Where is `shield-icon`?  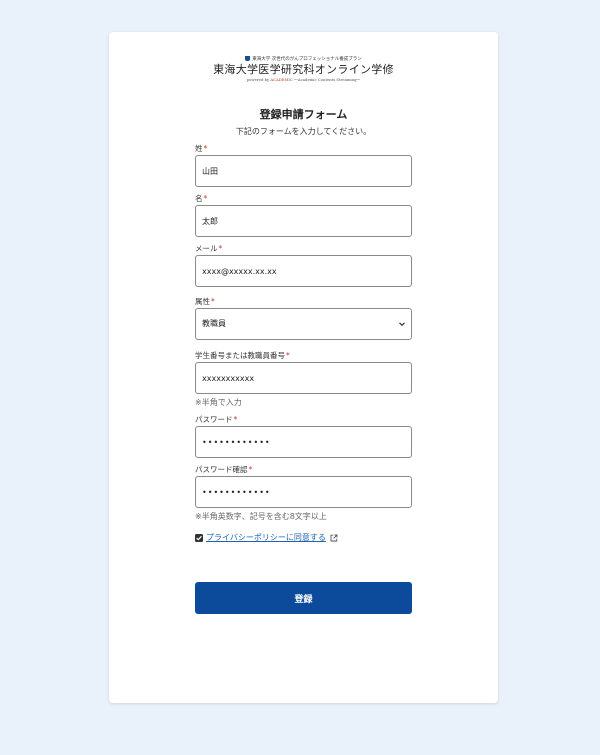 shield-icon is located at coordinates (248, 58).